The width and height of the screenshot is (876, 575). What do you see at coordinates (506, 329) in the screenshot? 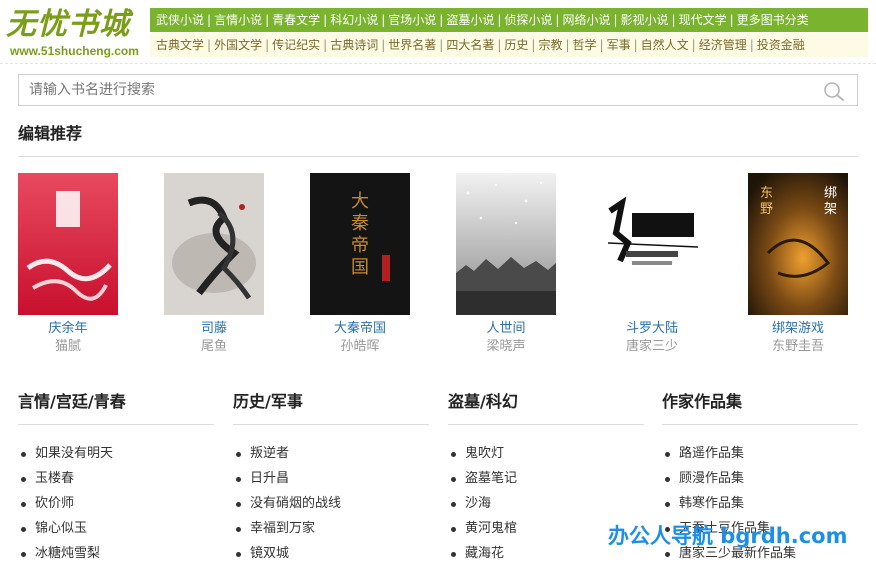
I see `book-title: 人世间` at bounding box center [506, 329].